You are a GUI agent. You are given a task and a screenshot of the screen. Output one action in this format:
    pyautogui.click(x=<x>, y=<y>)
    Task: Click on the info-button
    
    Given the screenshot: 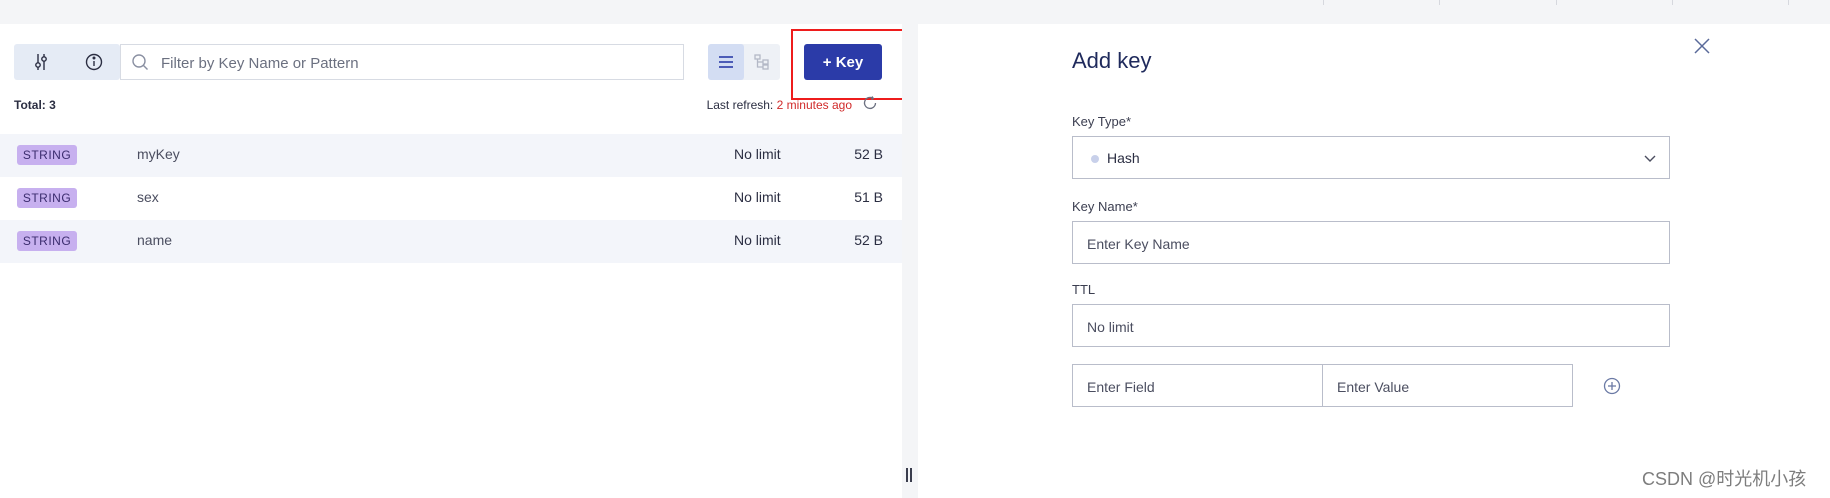 What is the action you would take?
    pyautogui.click(x=93, y=62)
    